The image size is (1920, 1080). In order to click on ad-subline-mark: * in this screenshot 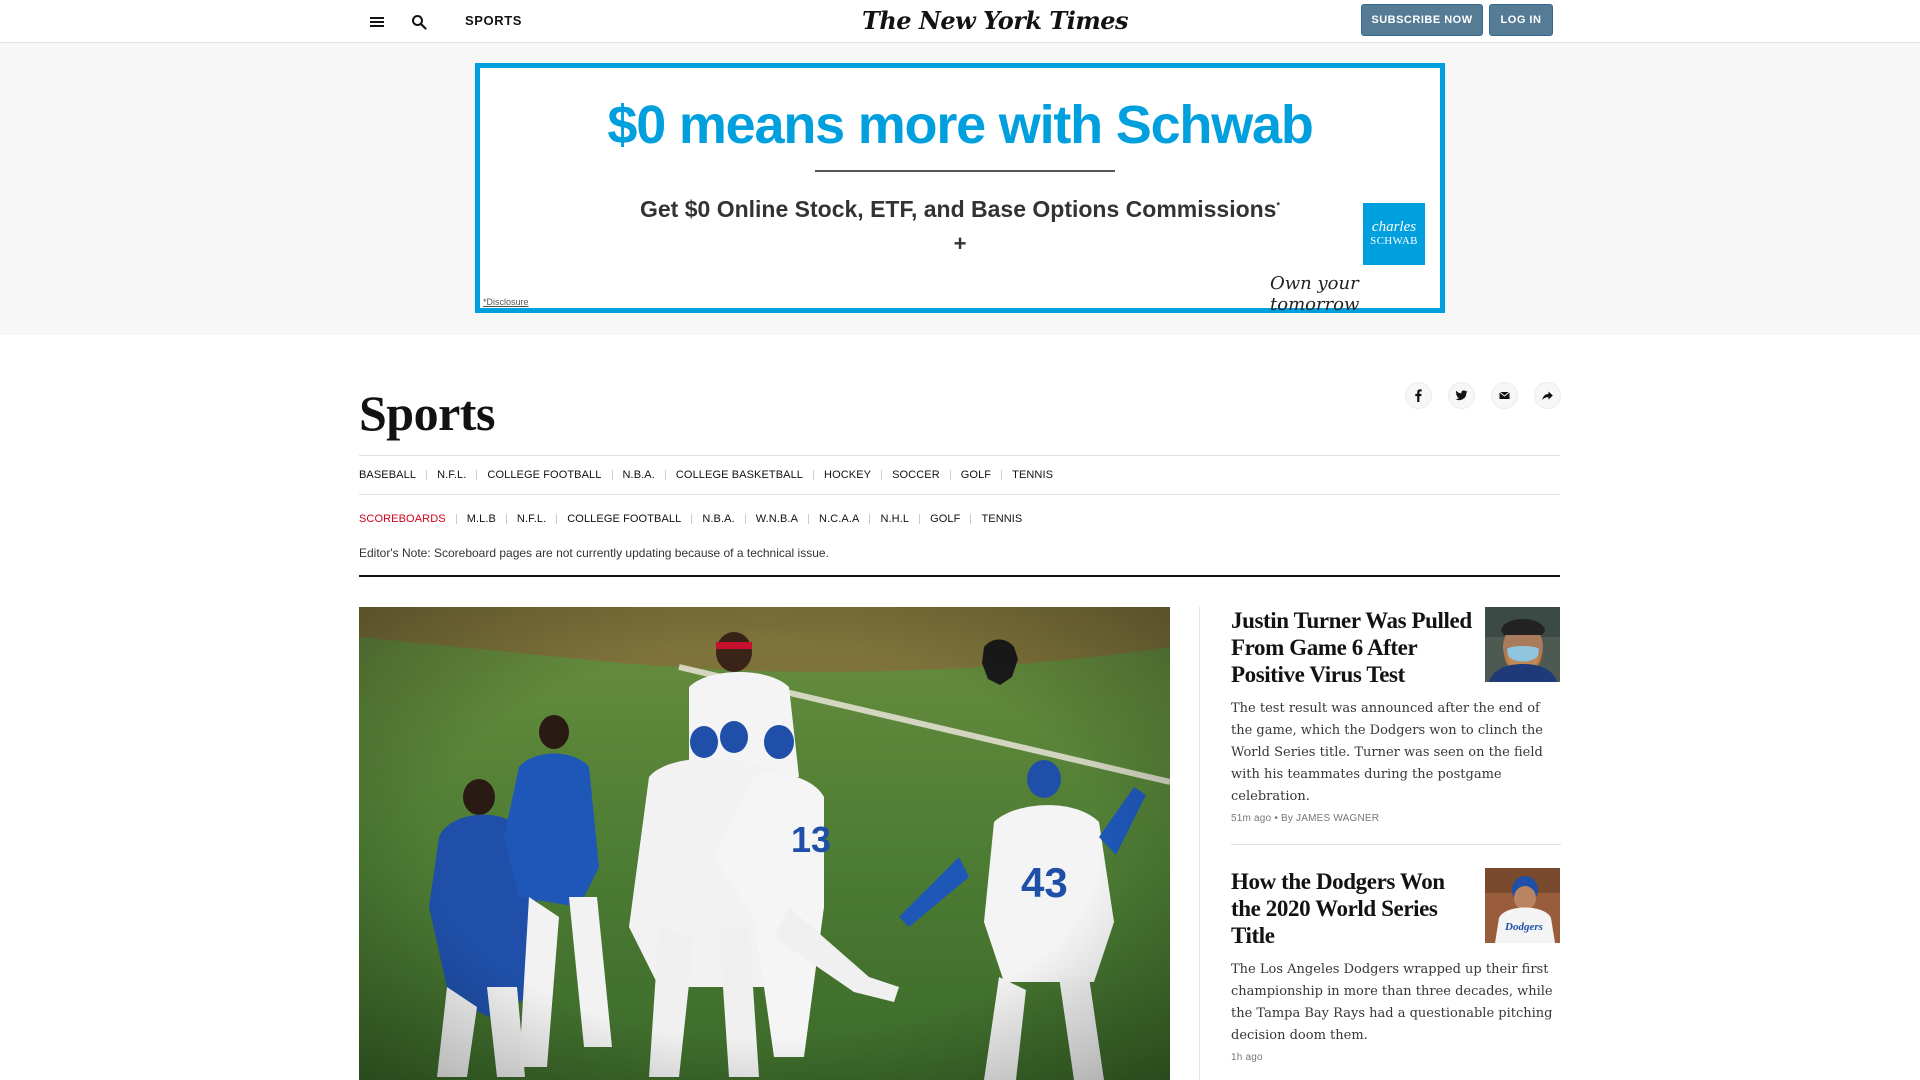, I will do `click(1278, 205)`.